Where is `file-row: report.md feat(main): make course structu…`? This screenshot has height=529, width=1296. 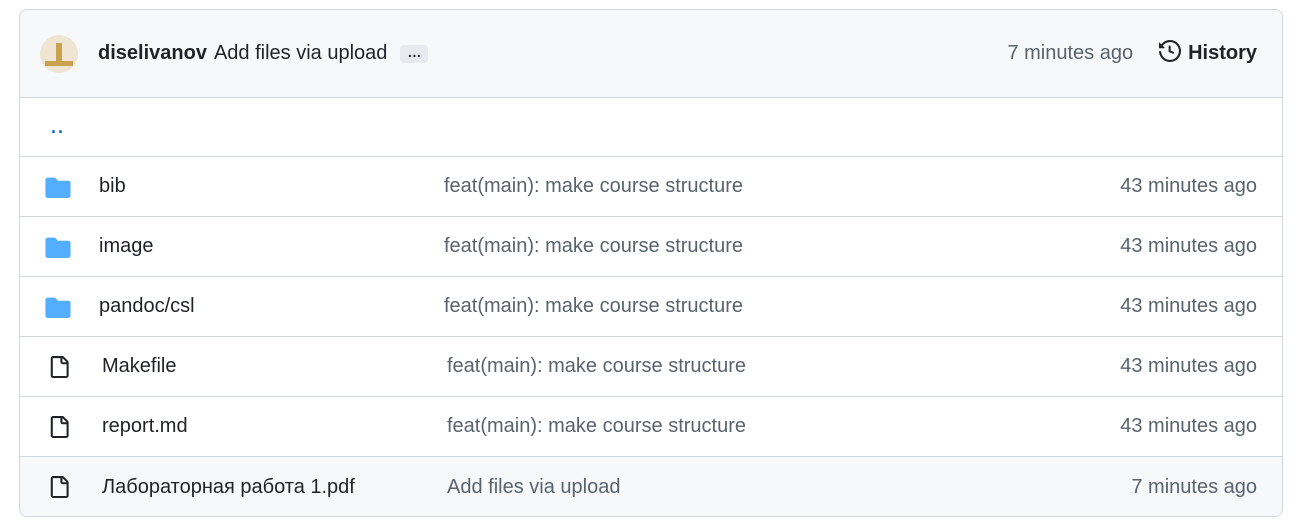
file-row: report.md feat(main): make course structu… is located at coordinates (651, 427).